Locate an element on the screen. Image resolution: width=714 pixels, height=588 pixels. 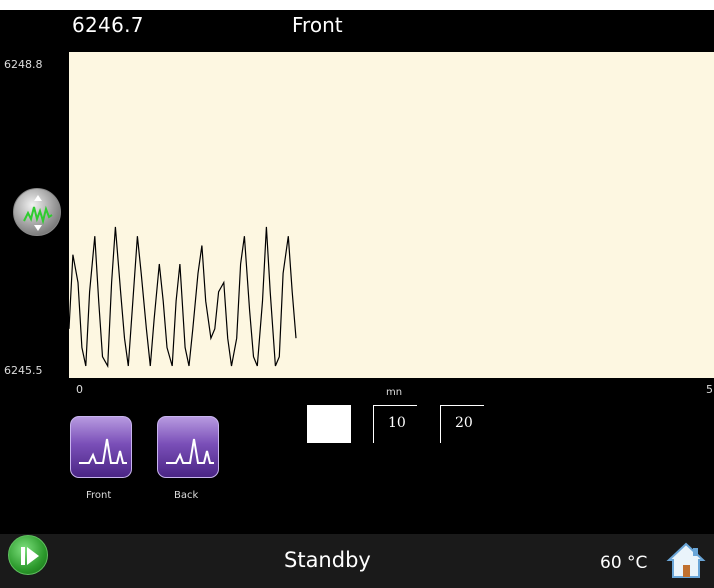
y-axis-max-label: 6248.8 is located at coordinates (23, 64).